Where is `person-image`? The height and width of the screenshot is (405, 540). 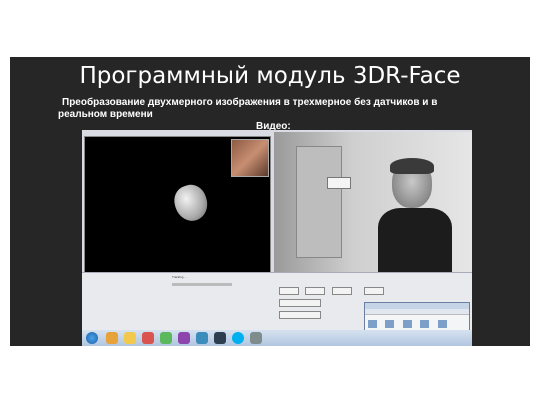 person-image is located at coordinates (415, 215).